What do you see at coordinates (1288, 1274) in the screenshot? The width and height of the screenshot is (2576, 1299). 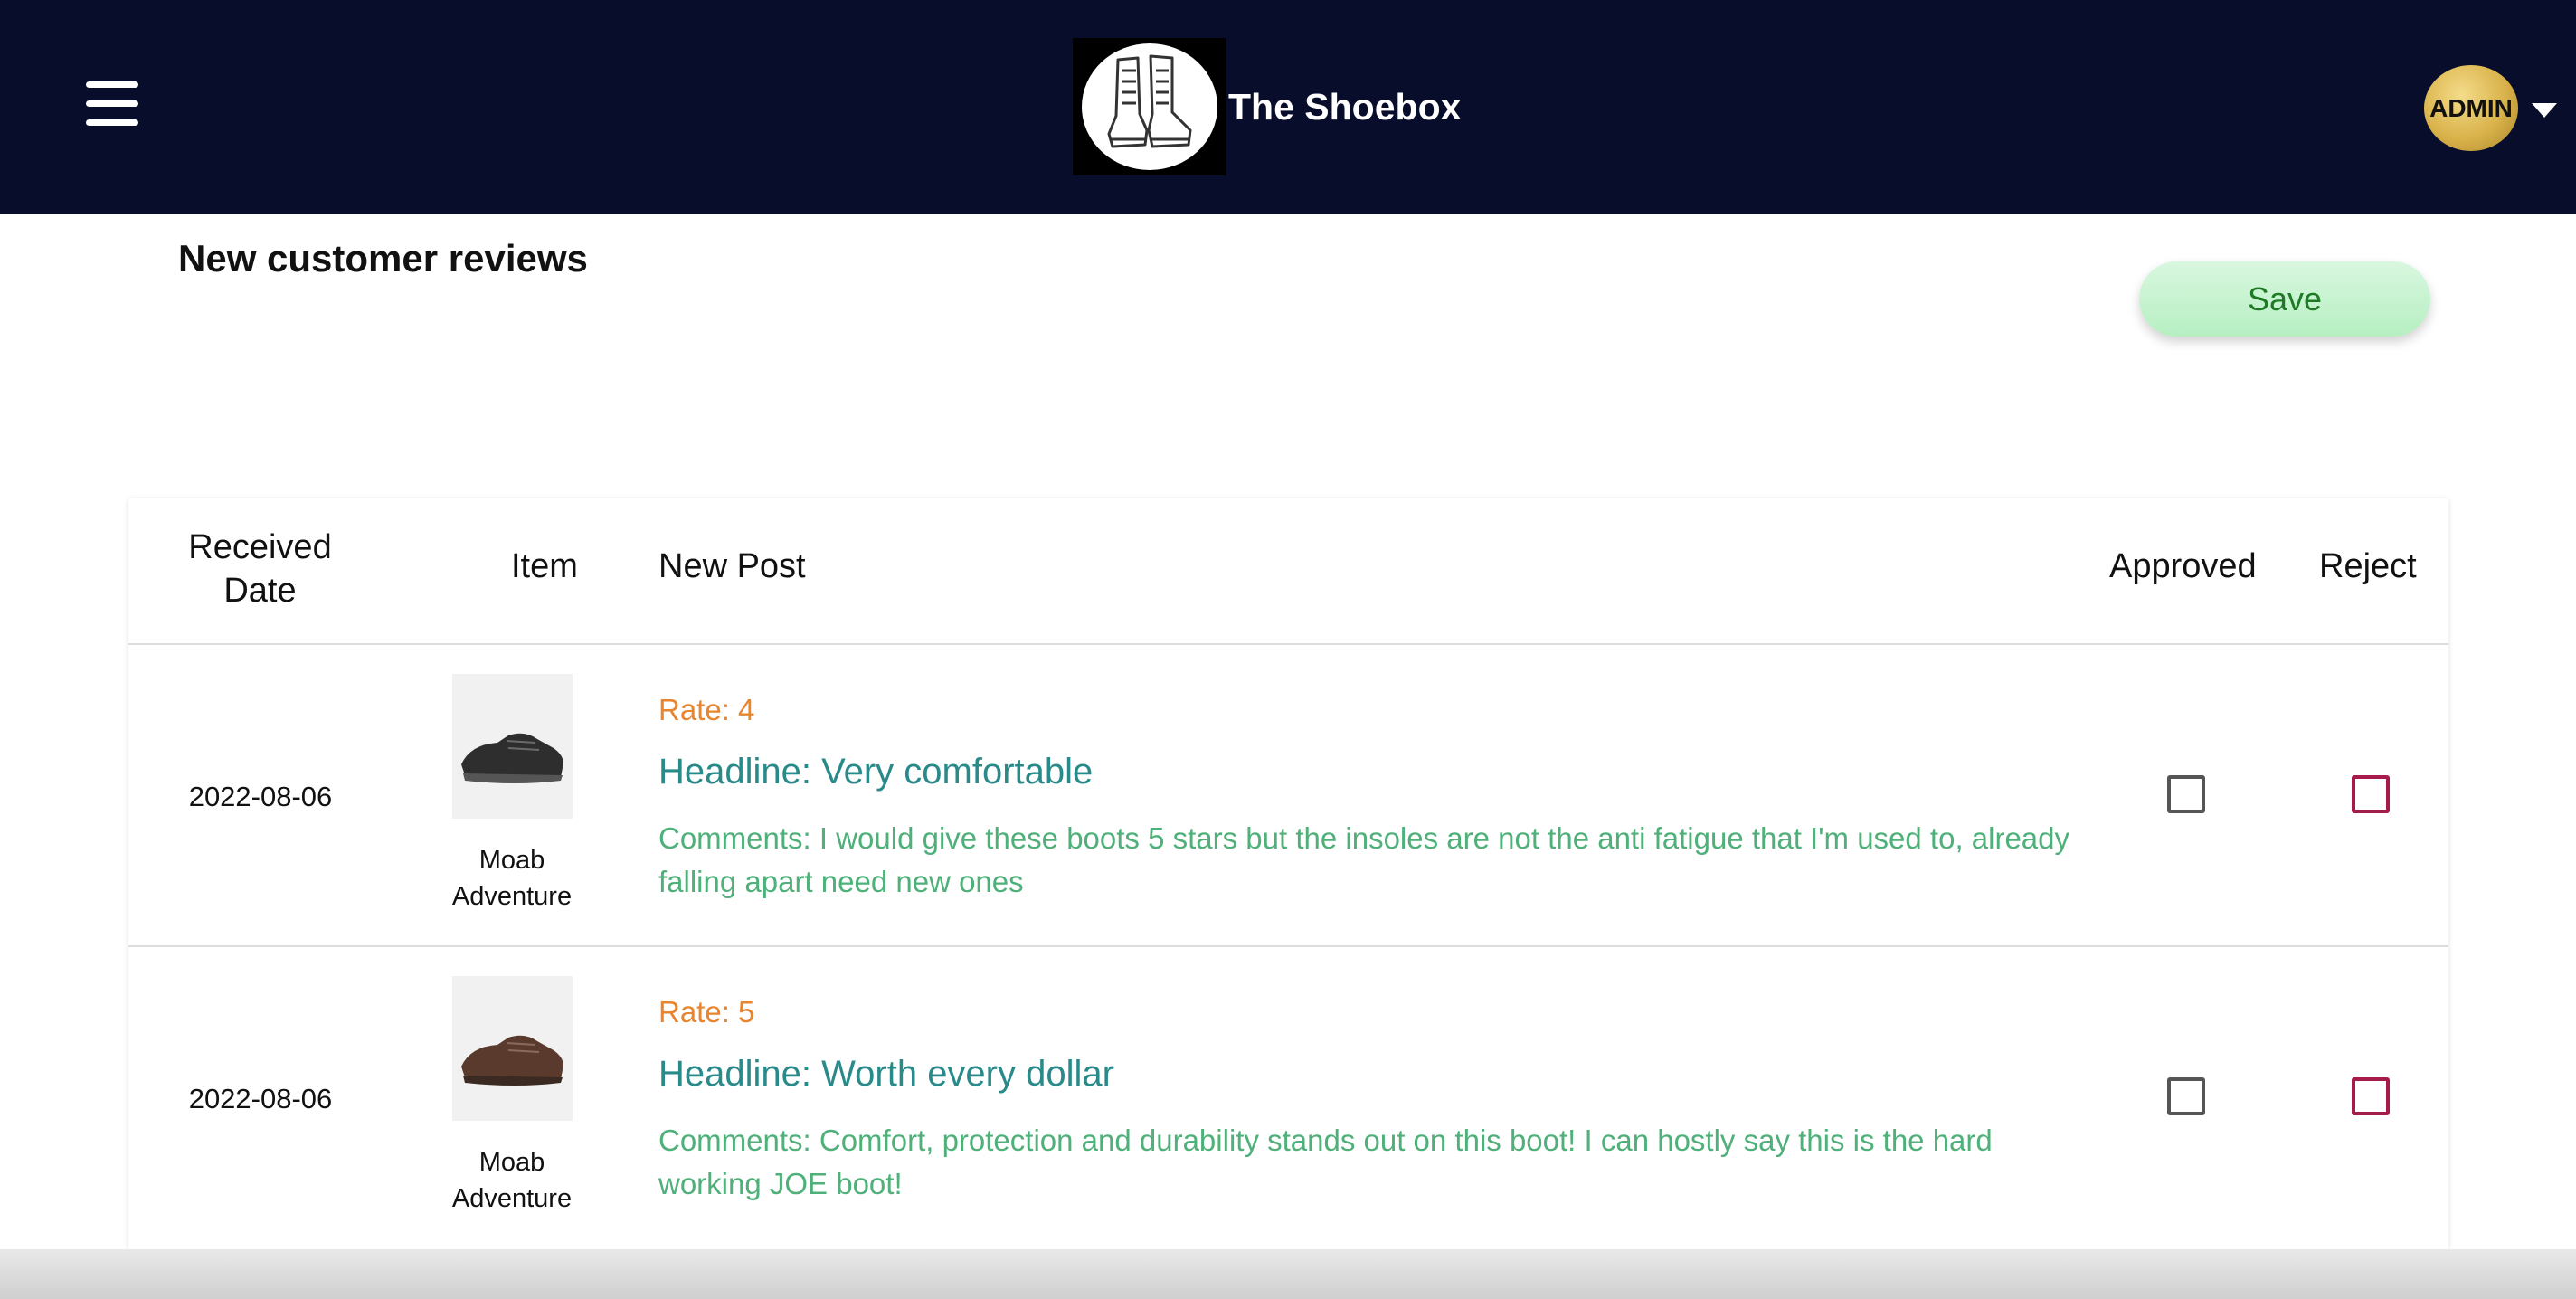 I see `page-footer-shadow` at bounding box center [1288, 1274].